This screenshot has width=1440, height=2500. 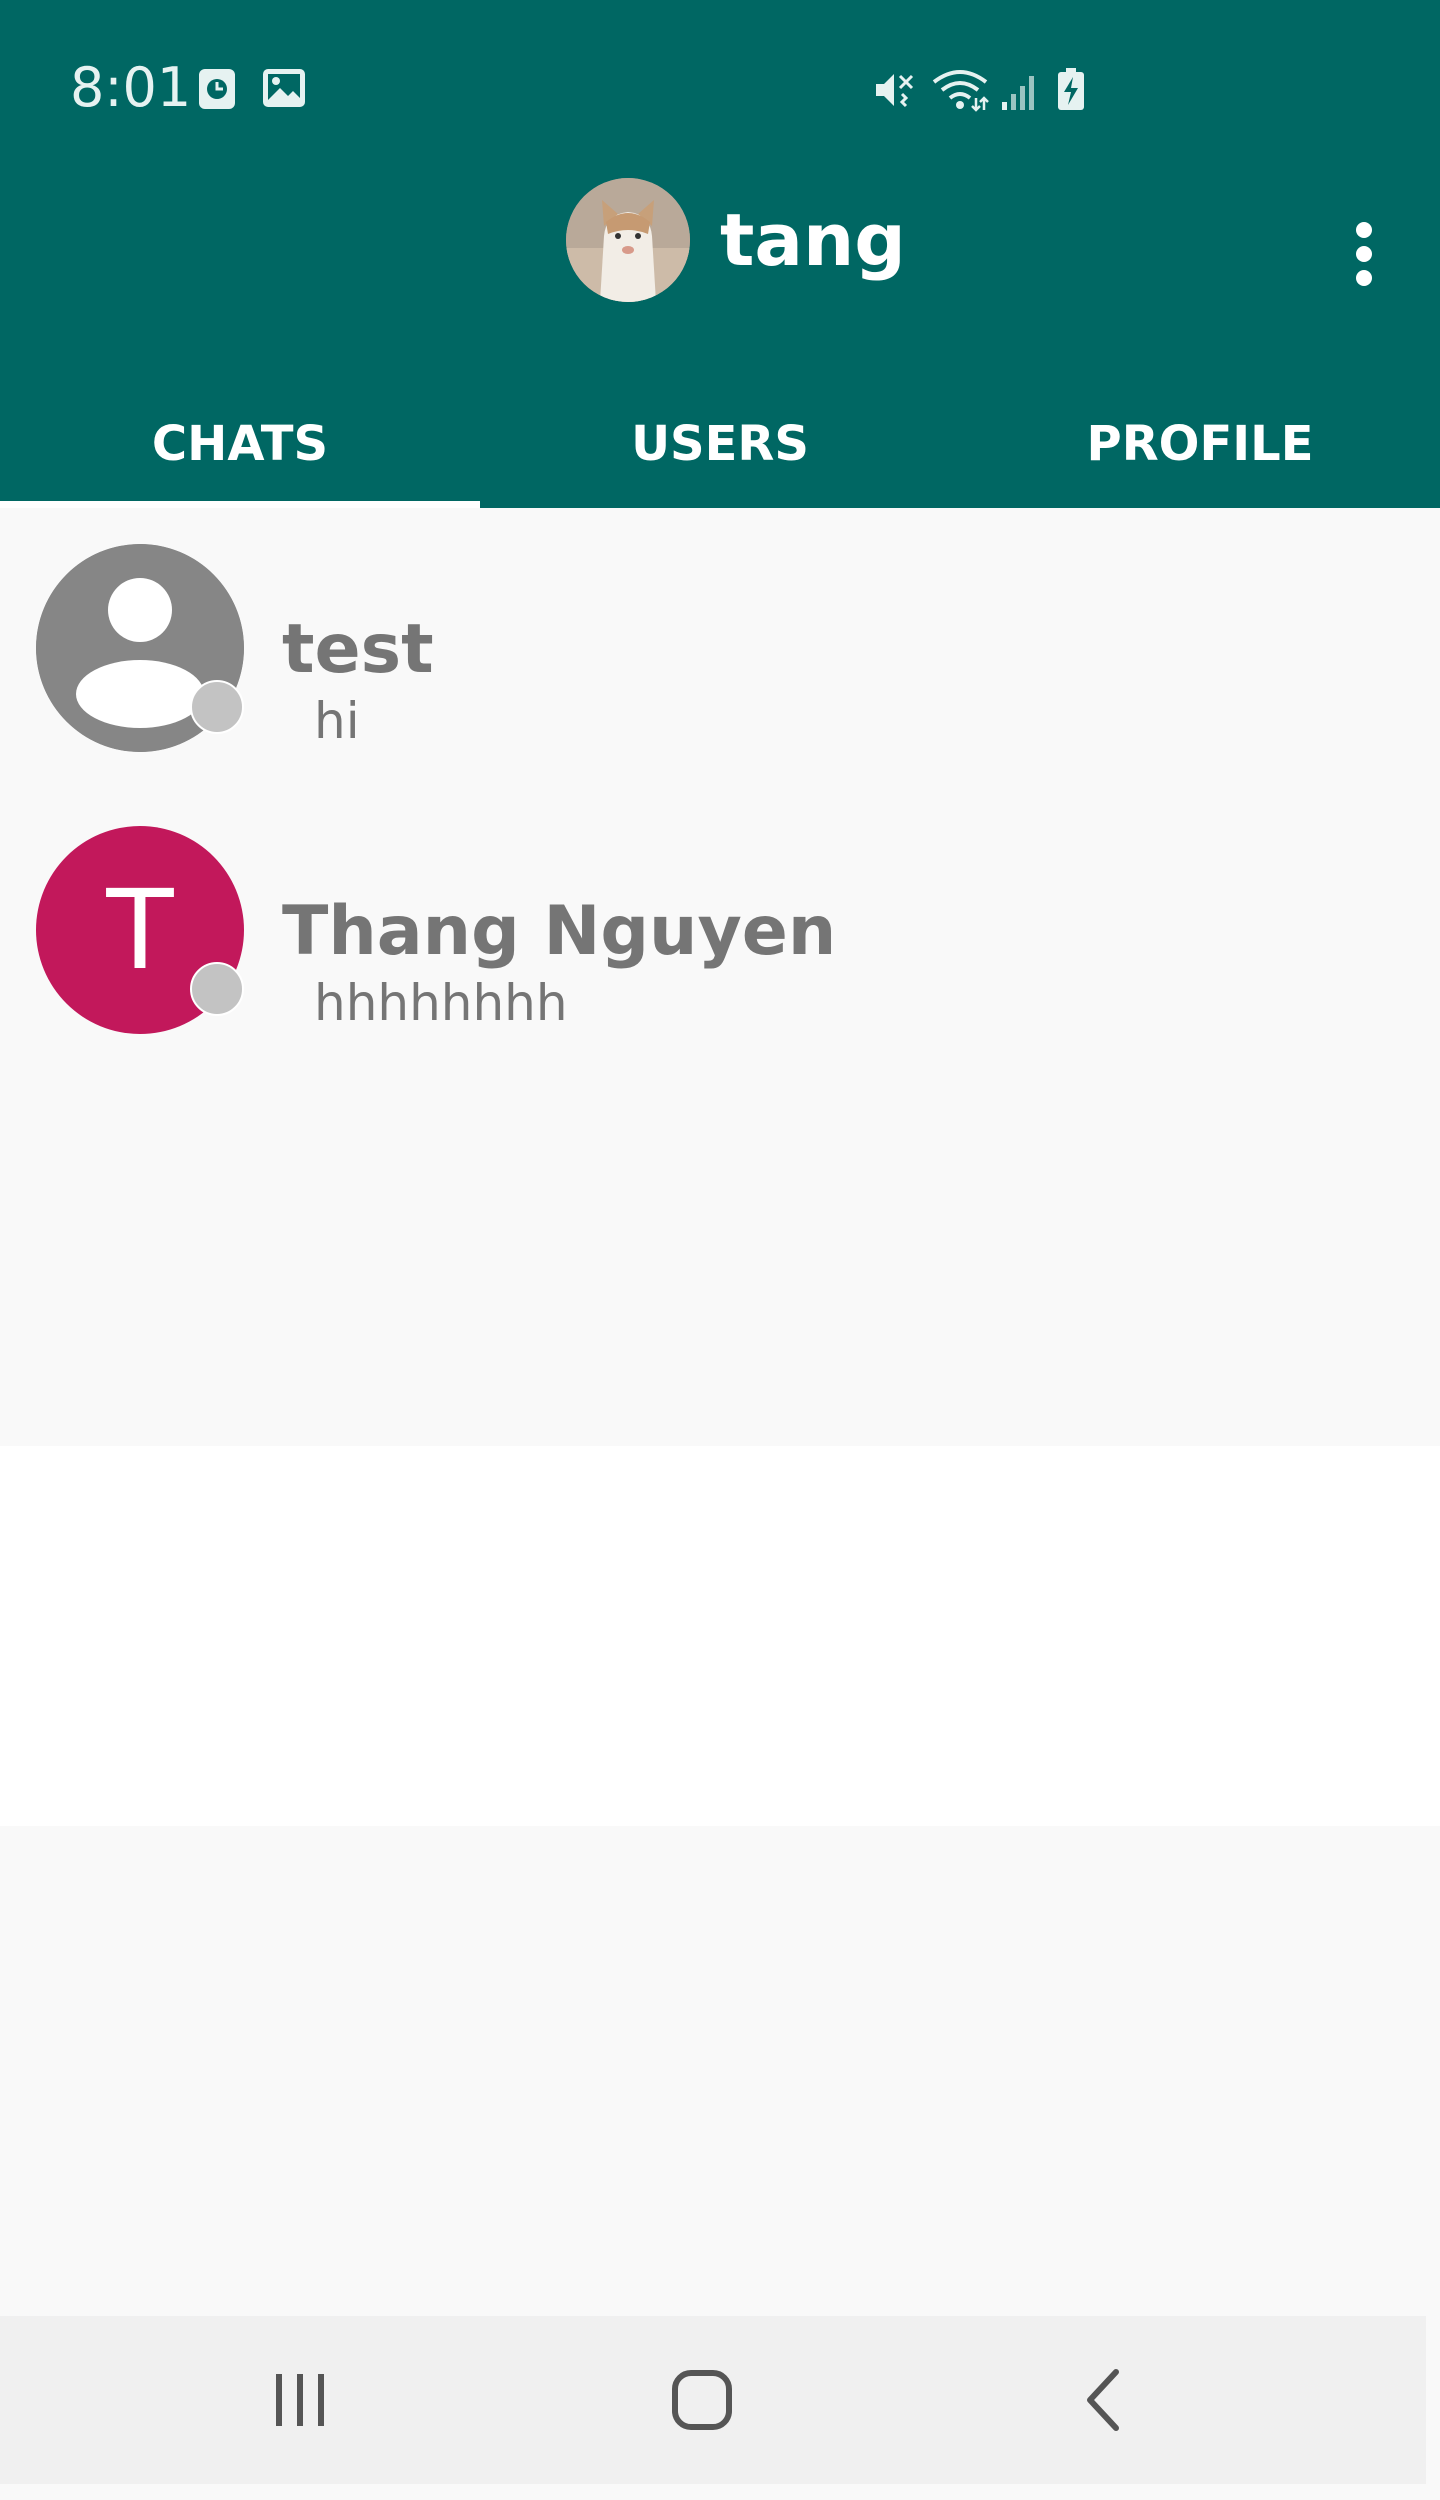 What do you see at coordinates (240, 504) in the screenshot?
I see `tab-selected-indicator` at bounding box center [240, 504].